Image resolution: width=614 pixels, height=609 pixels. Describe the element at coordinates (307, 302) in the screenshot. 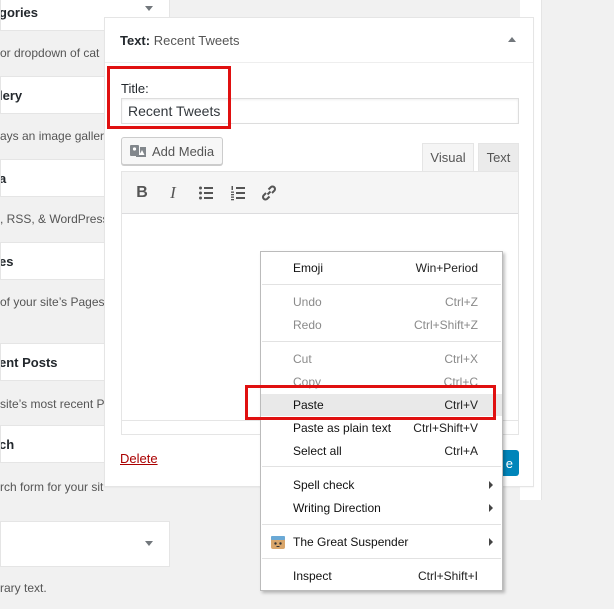

I see `menu-item-label: Undo` at that location.